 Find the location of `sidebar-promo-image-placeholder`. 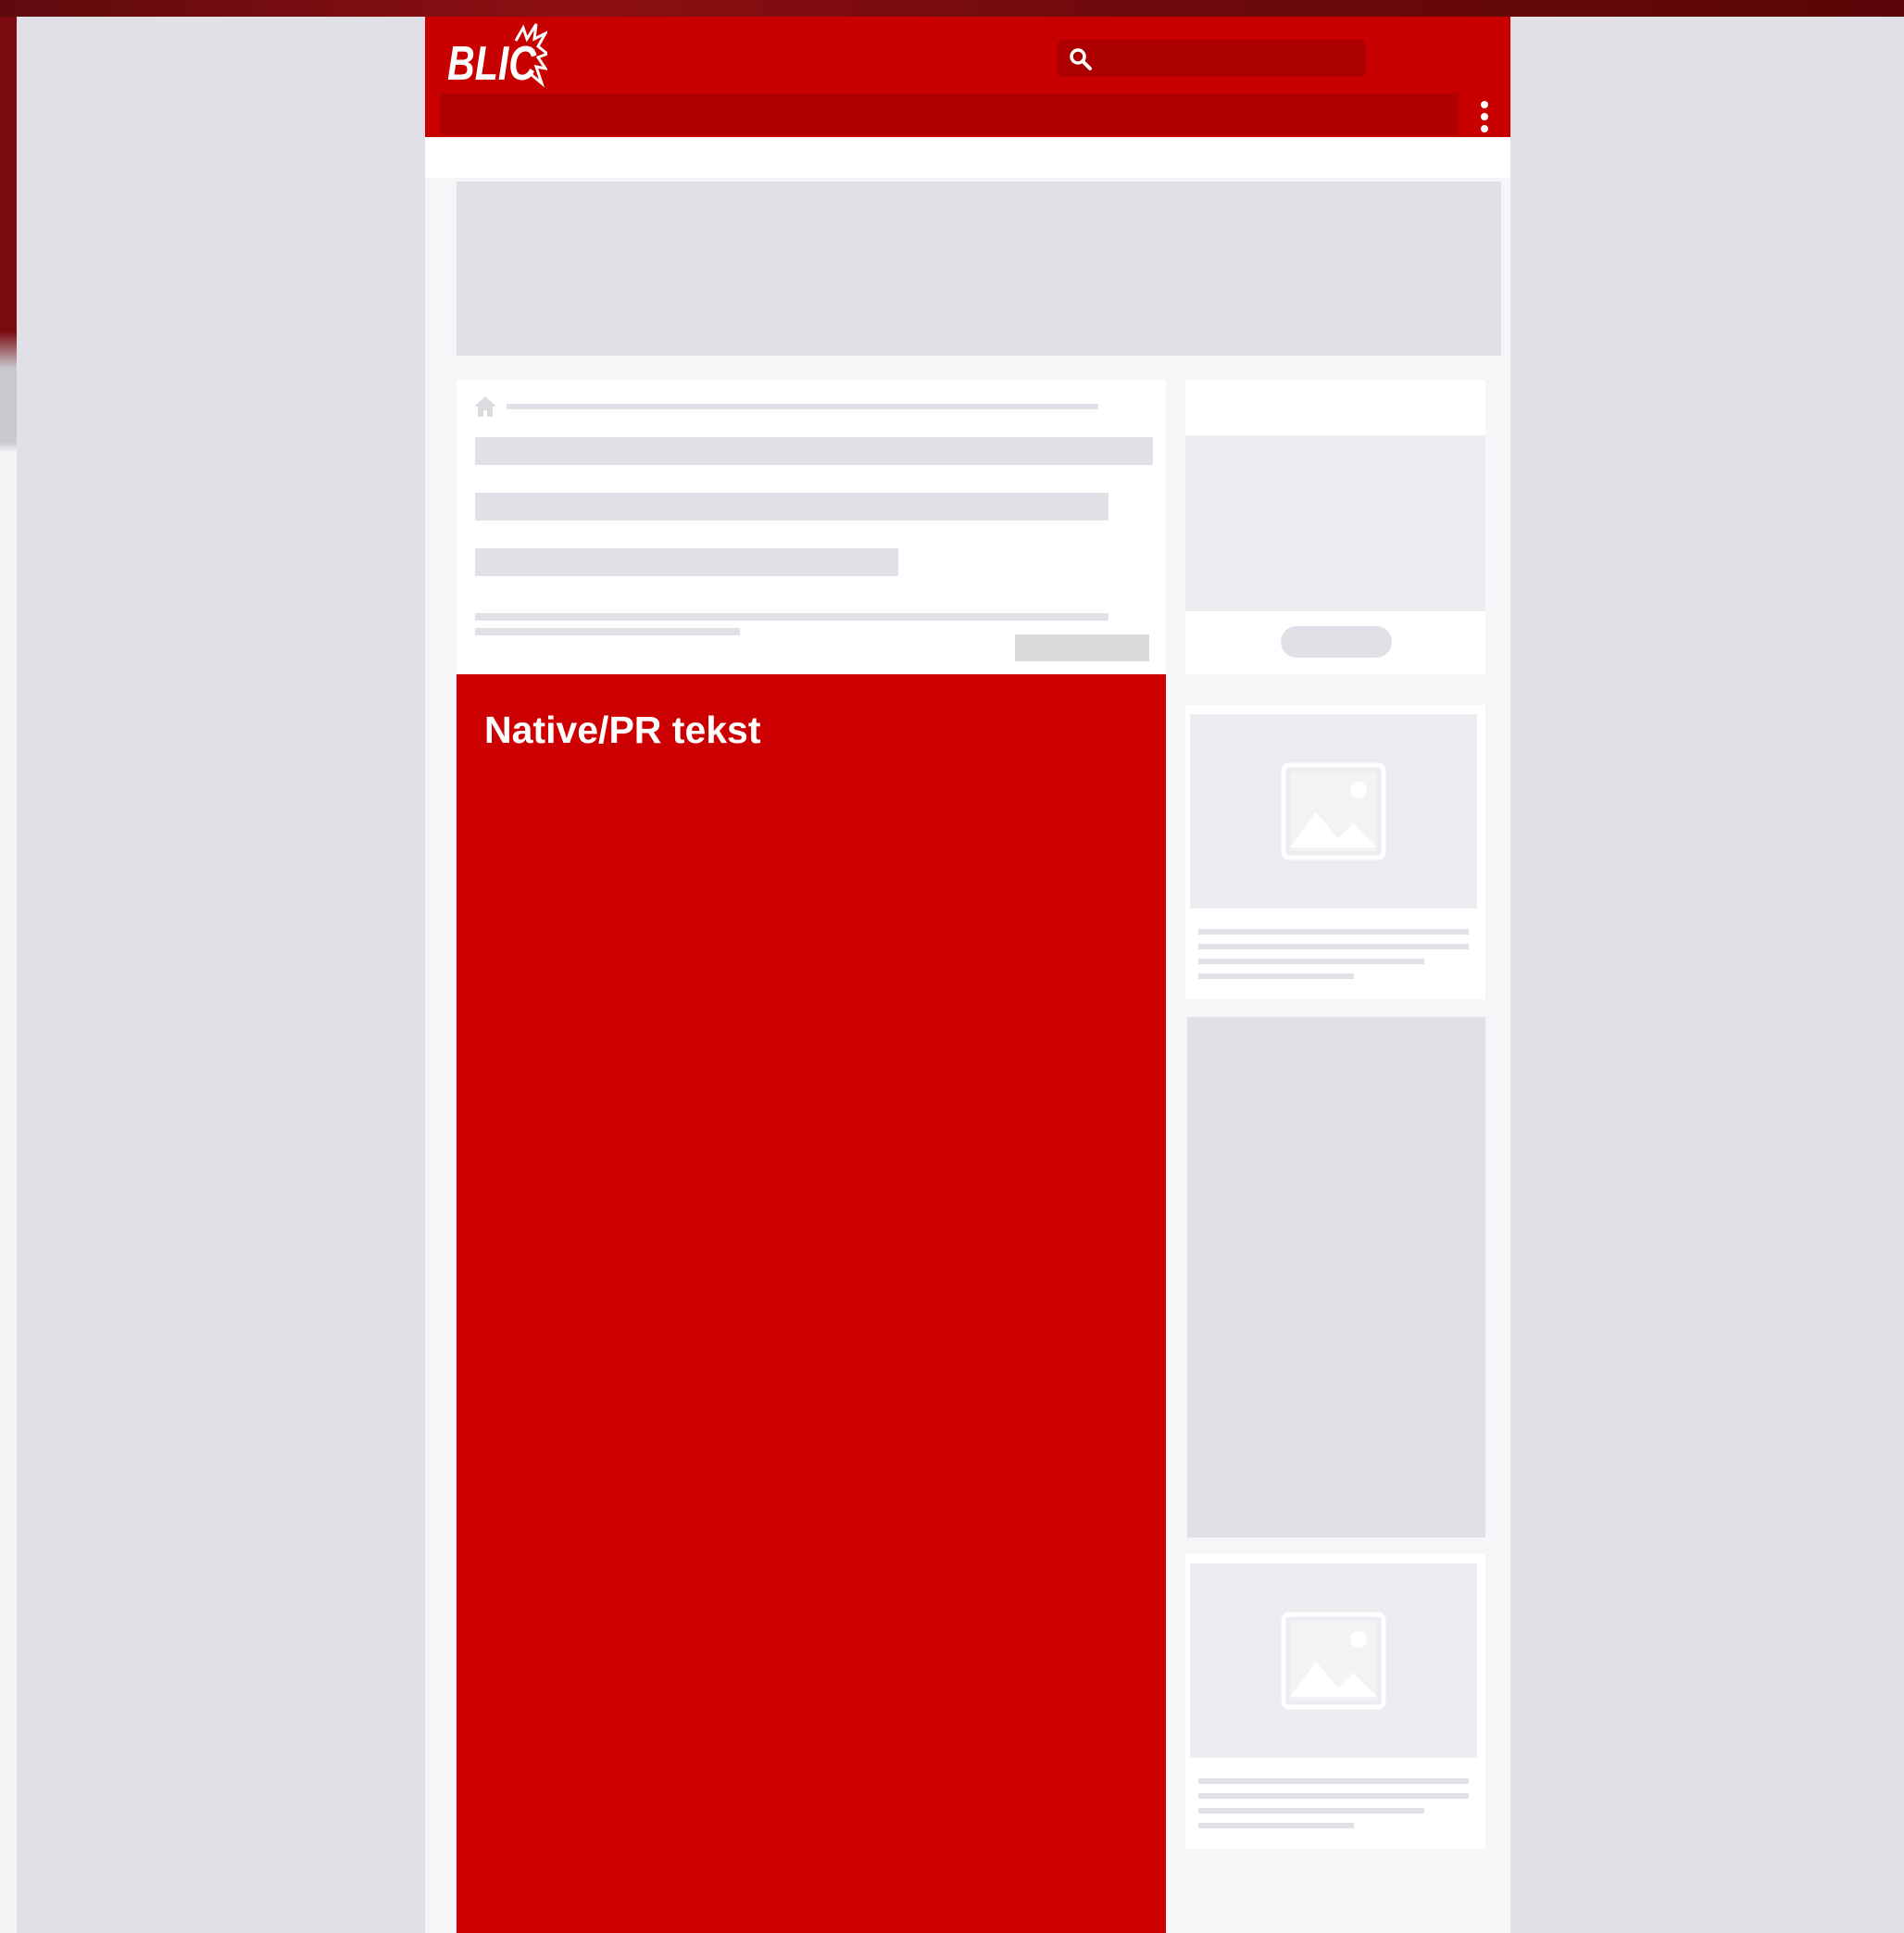

sidebar-promo-image-placeholder is located at coordinates (1335, 523).